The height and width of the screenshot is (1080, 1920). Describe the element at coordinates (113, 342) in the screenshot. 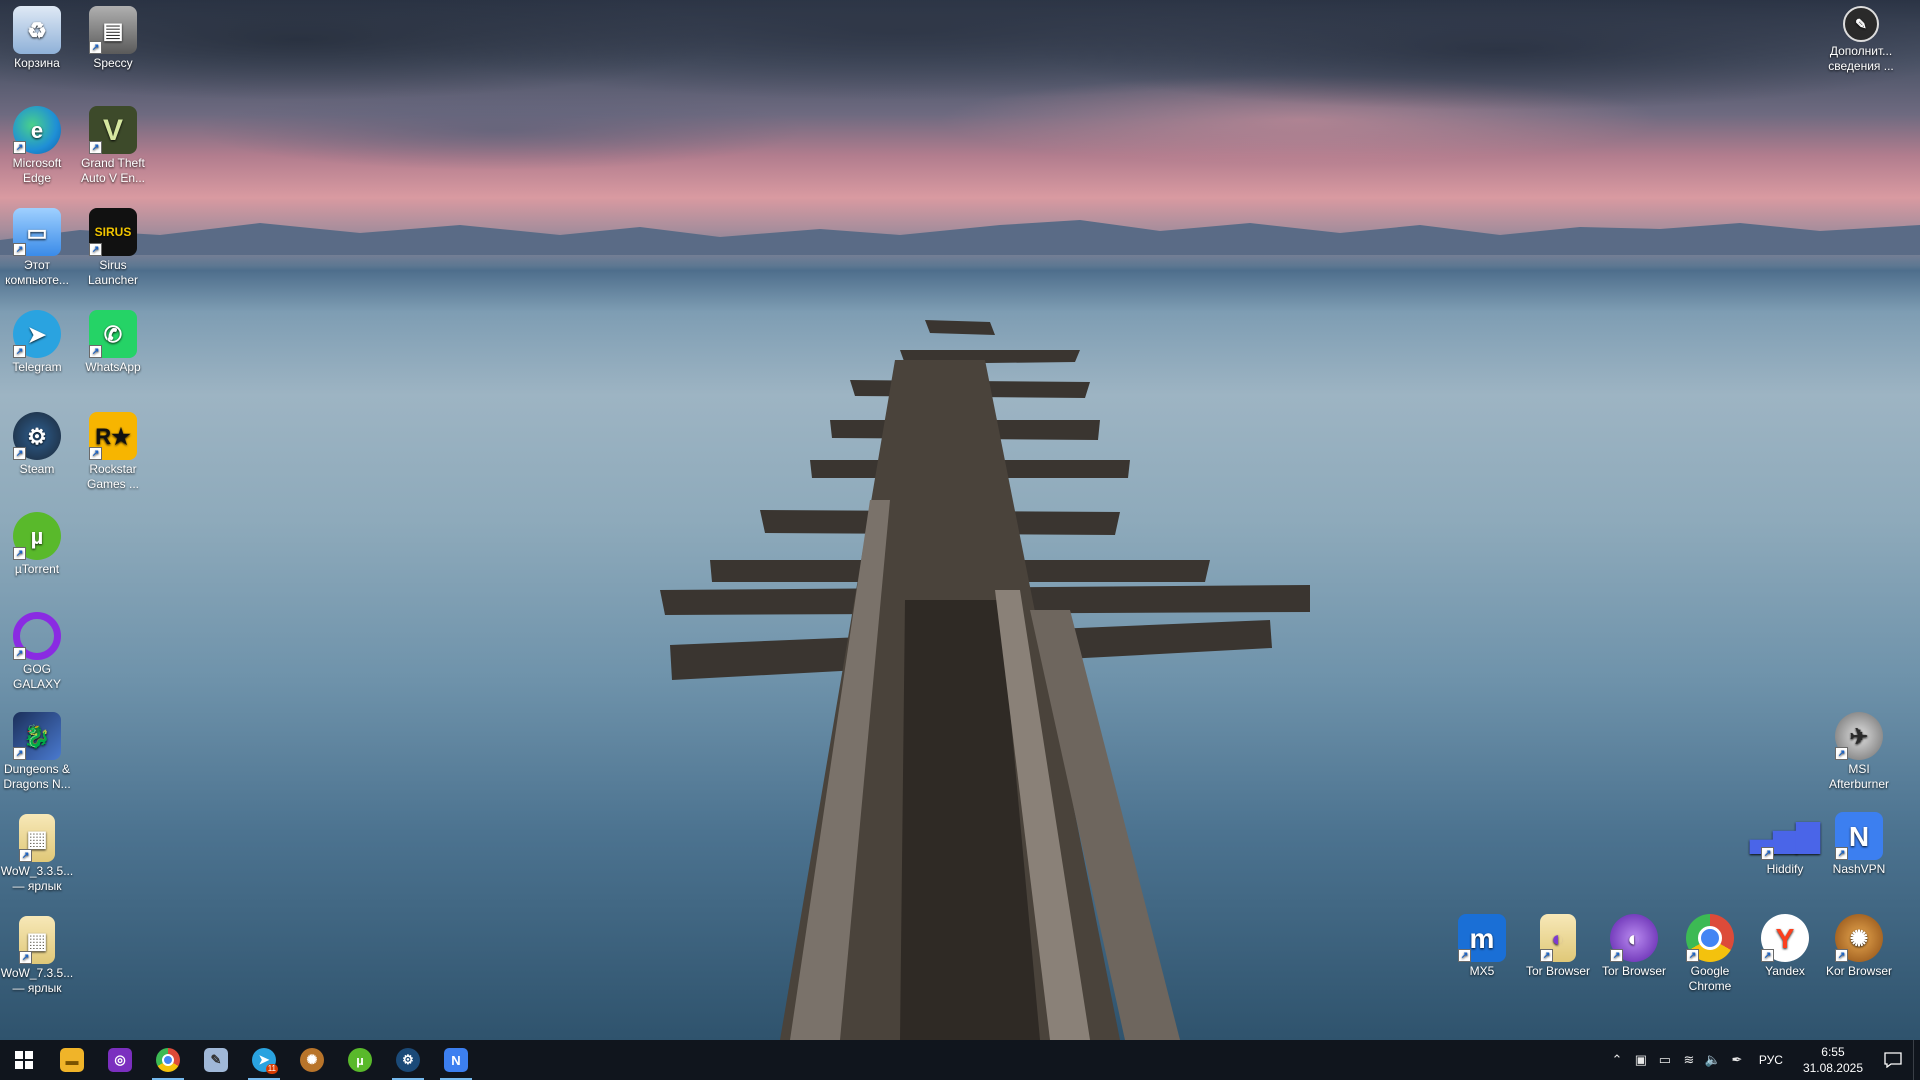

I see `desktop-icon-whatsapp: ✆ ↗ WhatsApp` at that location.